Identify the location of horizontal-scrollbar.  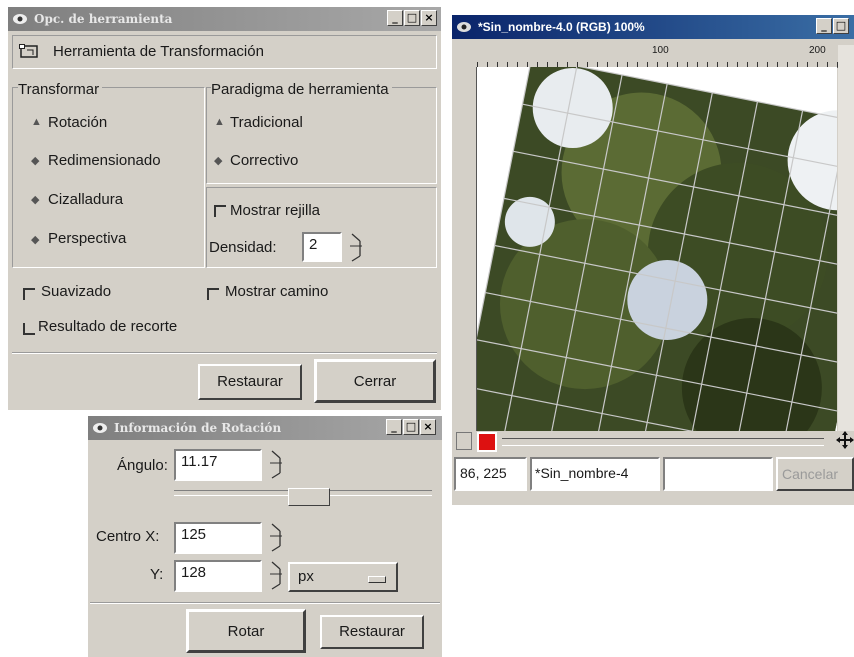
(663, 442).